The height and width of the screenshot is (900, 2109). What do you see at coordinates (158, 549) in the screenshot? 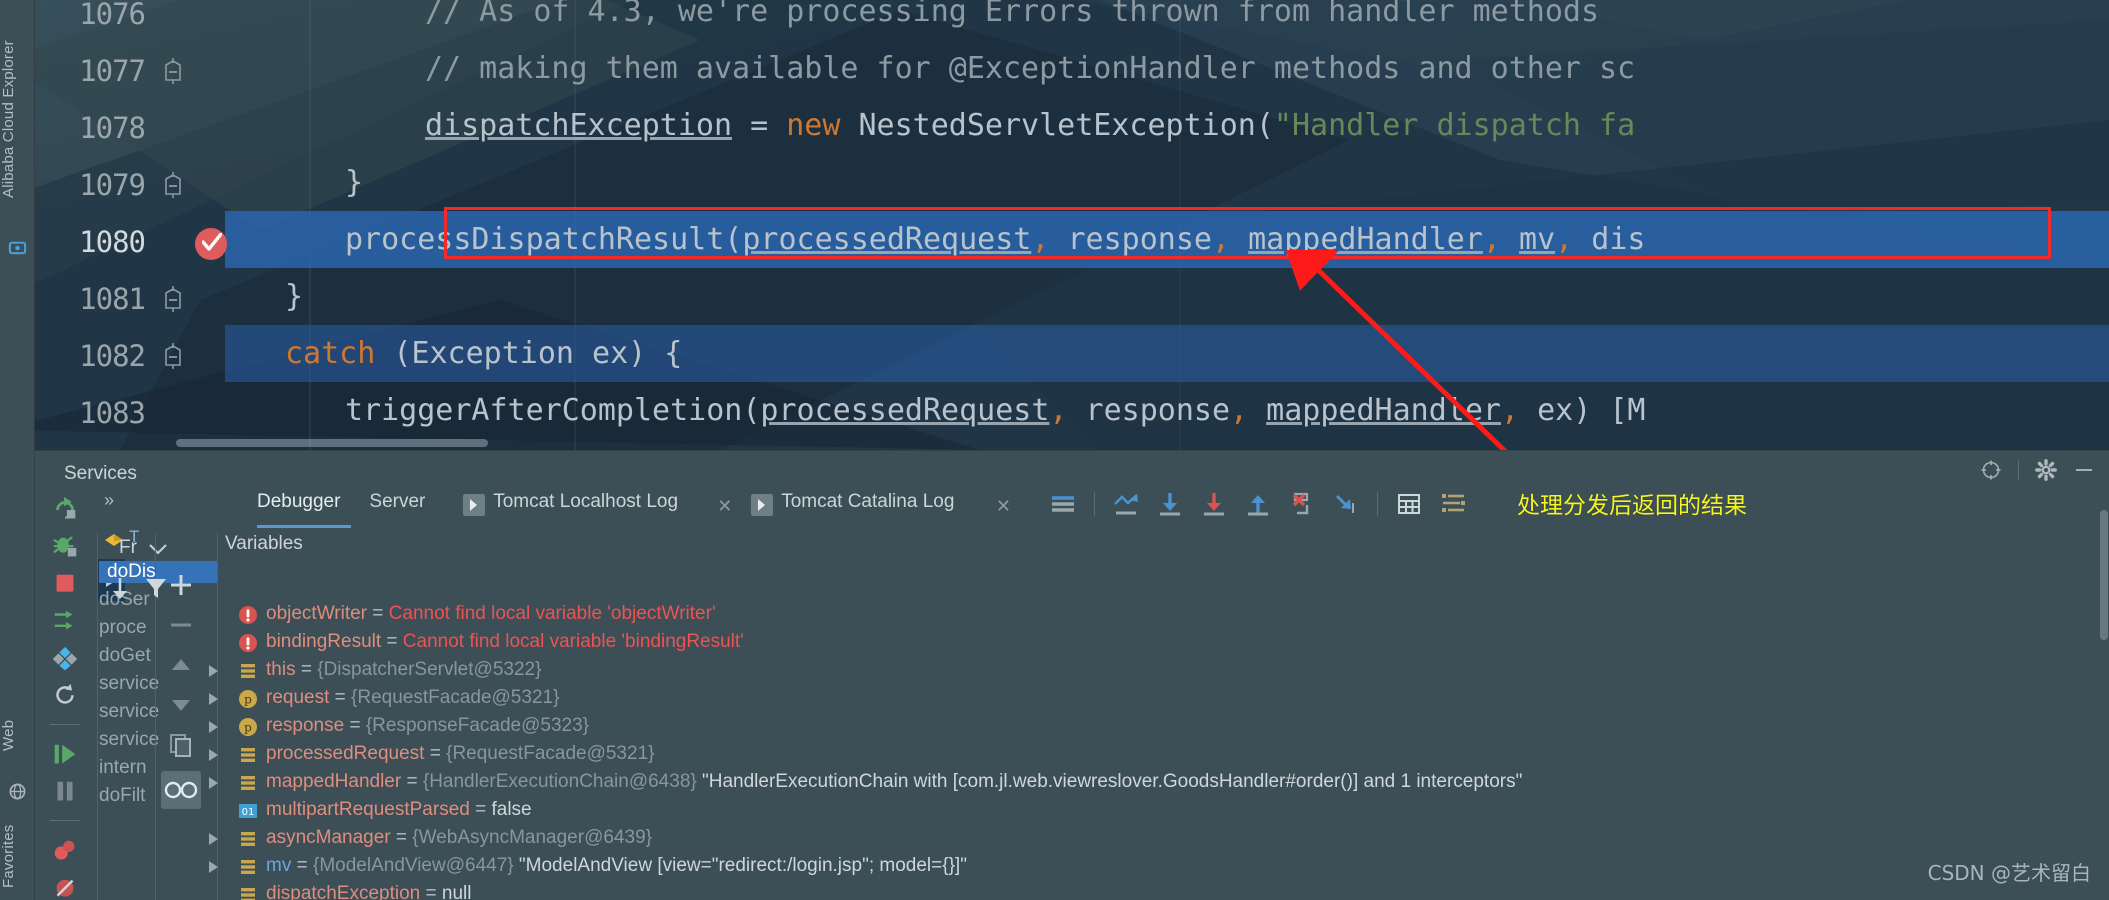
I see `chevron-down-icon` at bounding box center [158, 549].